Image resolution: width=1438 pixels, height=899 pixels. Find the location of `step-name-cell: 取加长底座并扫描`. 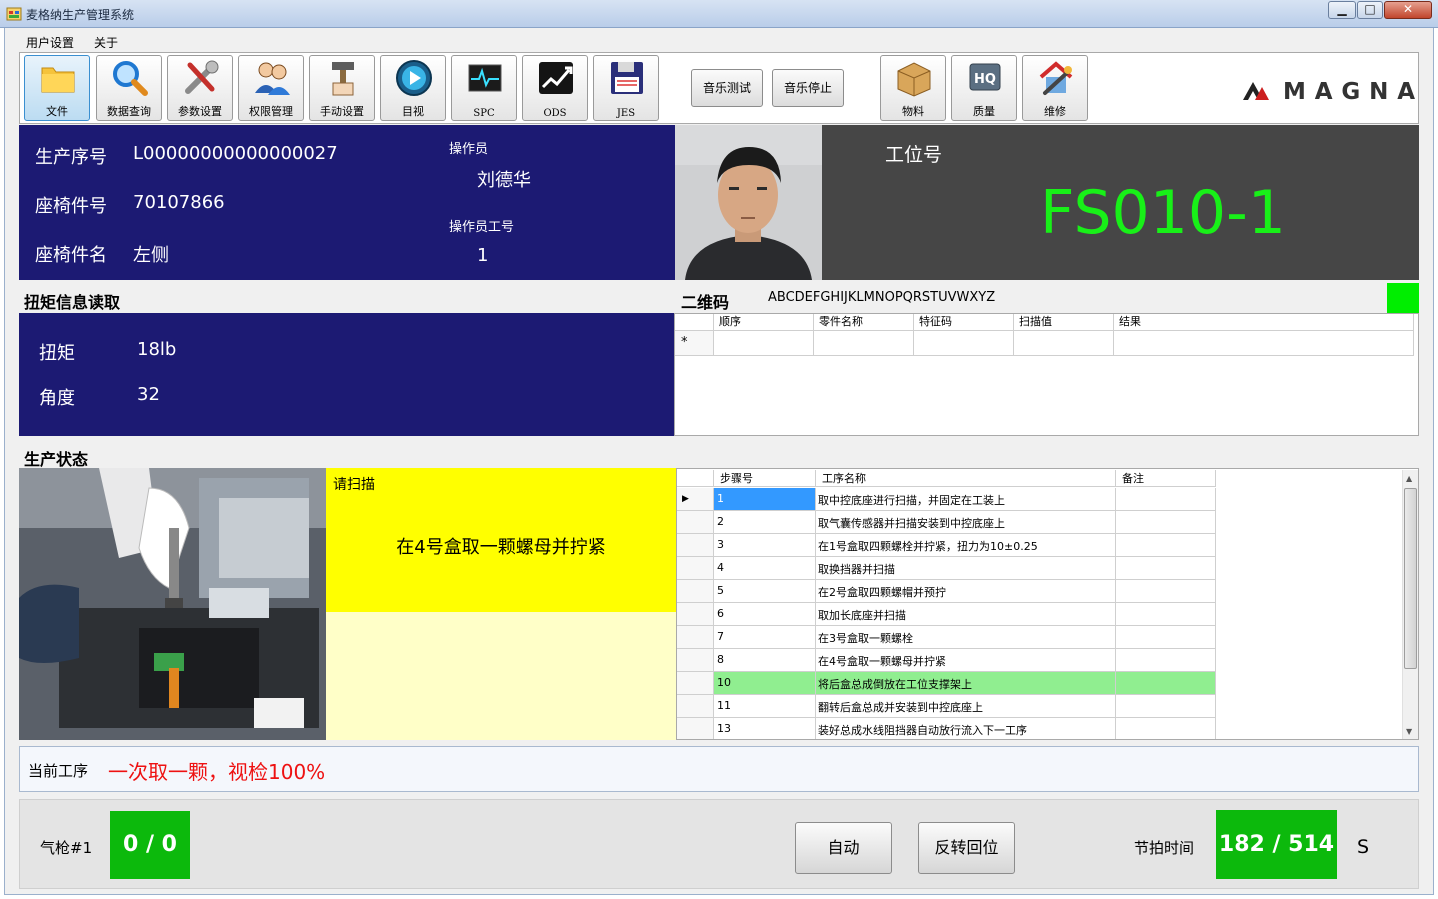

step-name-cell: 取加长底座并扫描 is located at coordinates (966, 614).